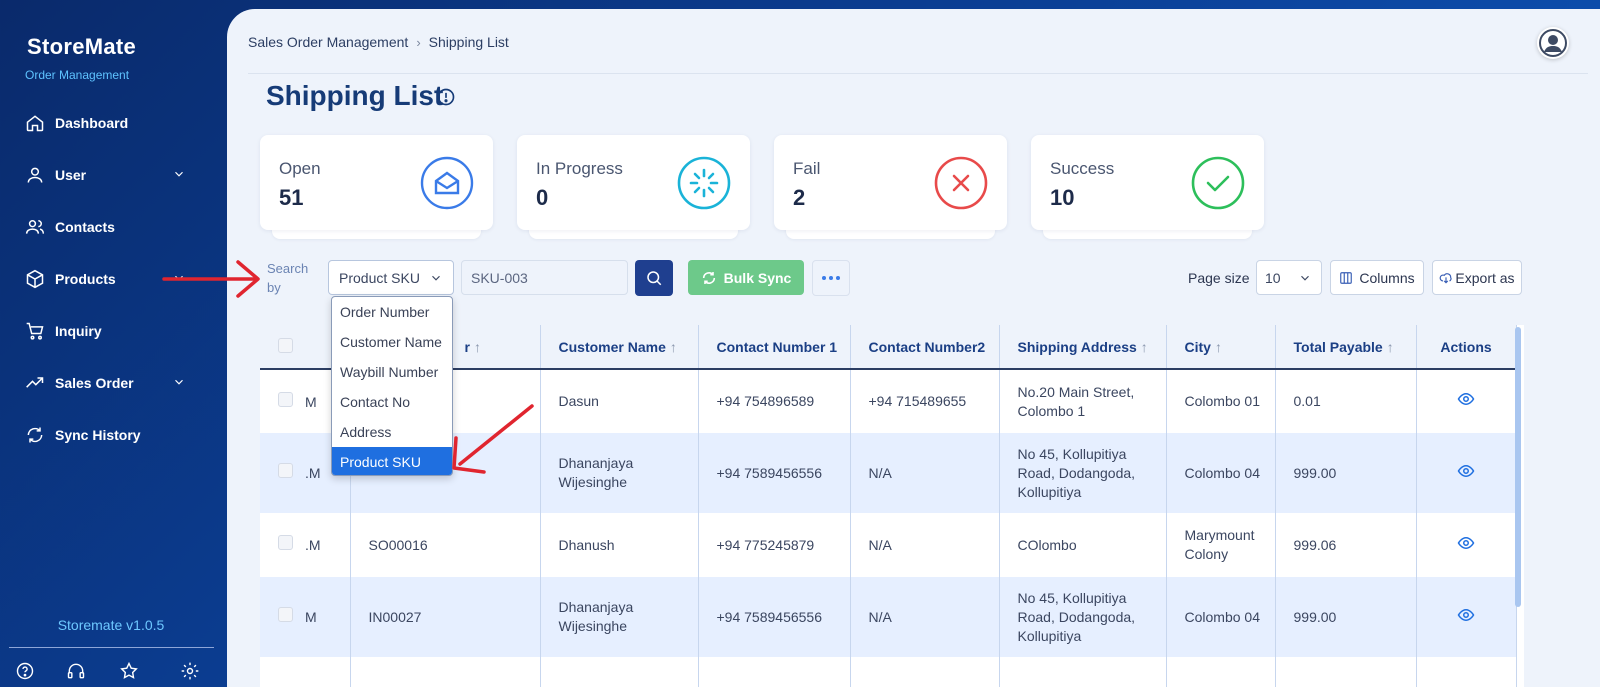  I want to click on annotation-arrow-icon, so click(493, 439).